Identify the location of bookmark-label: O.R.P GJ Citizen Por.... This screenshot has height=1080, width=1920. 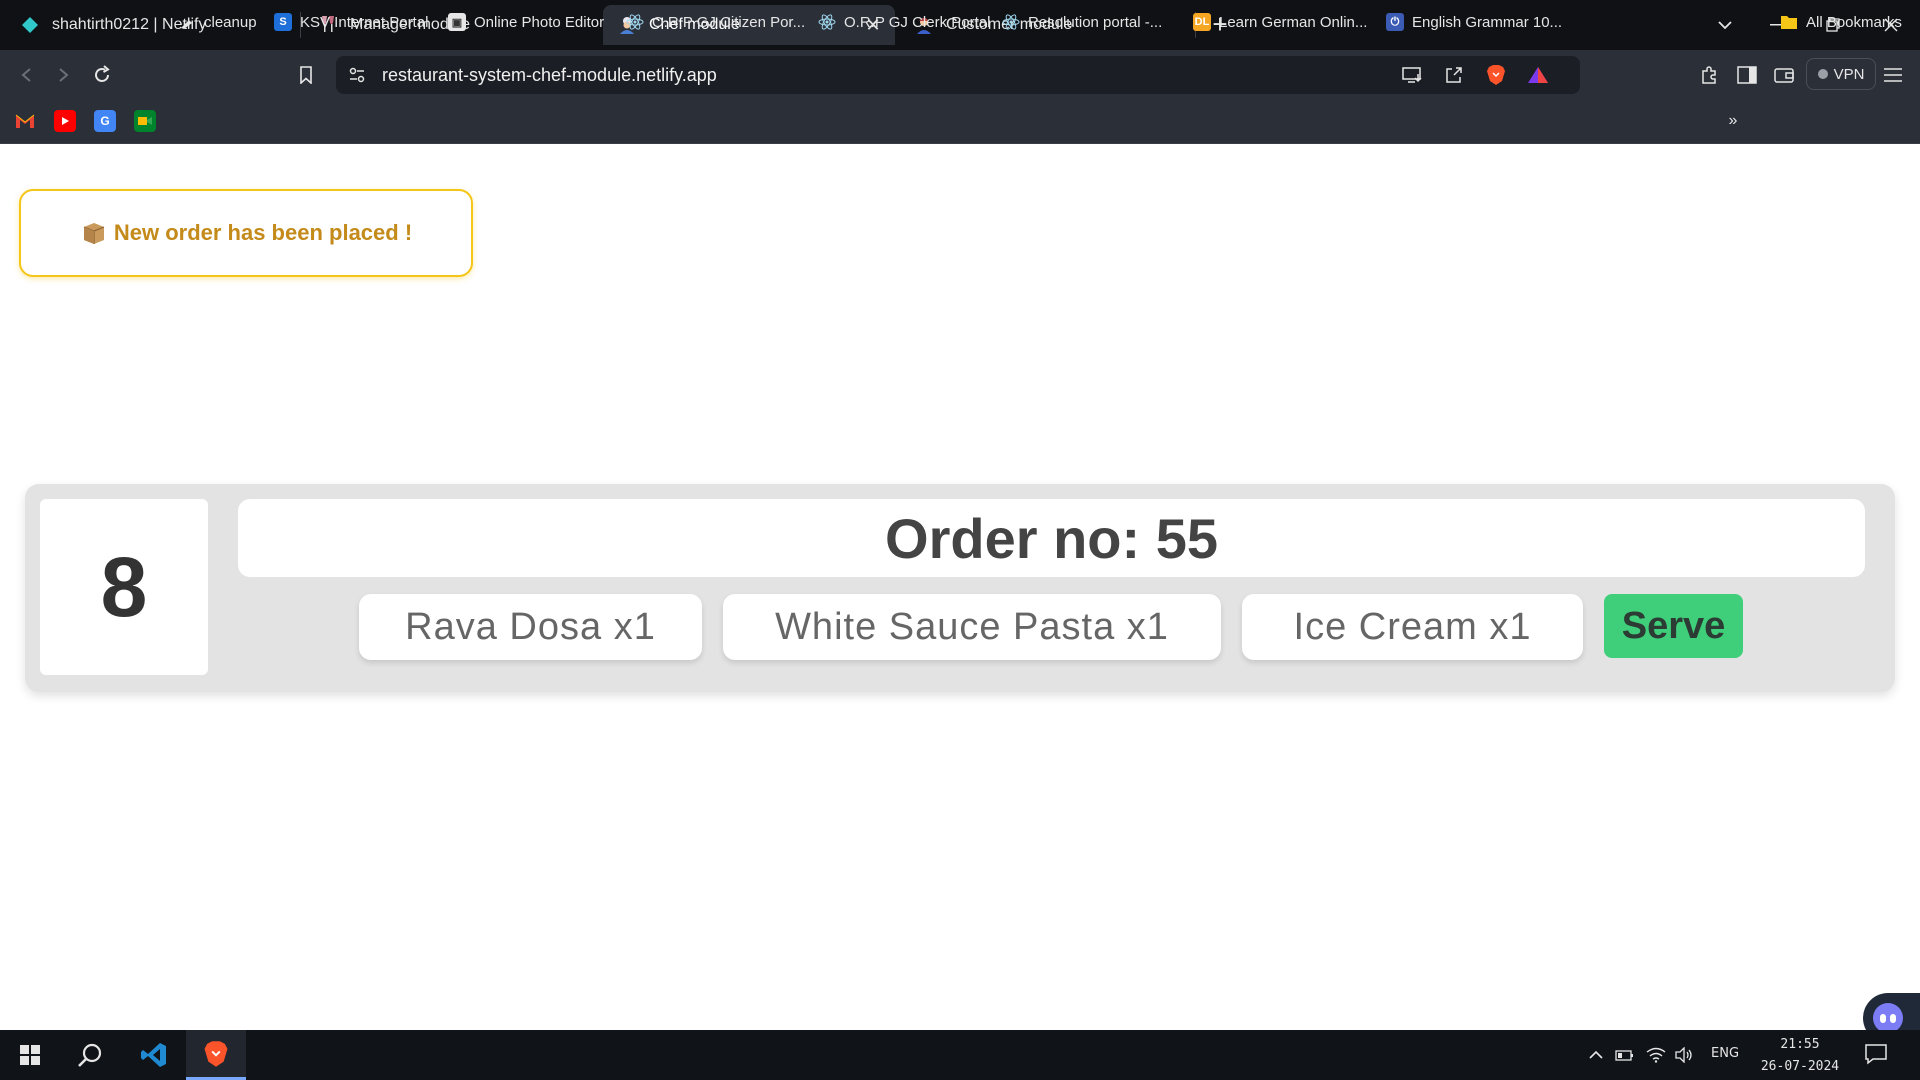
(729, 22).